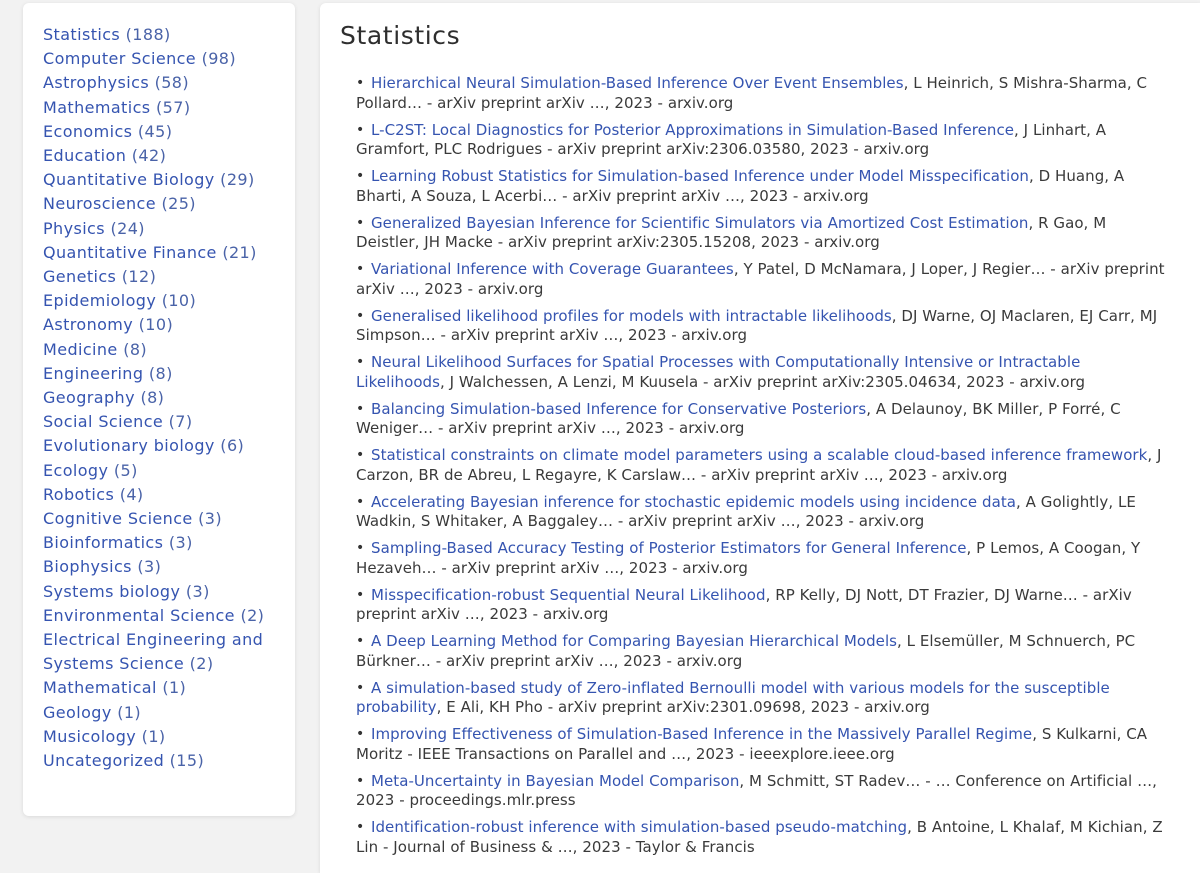 The image size is (1200, 873). Describe the element at coordinates (81, 34) in the screenshot. I see `category-link: Statistics` at that location.